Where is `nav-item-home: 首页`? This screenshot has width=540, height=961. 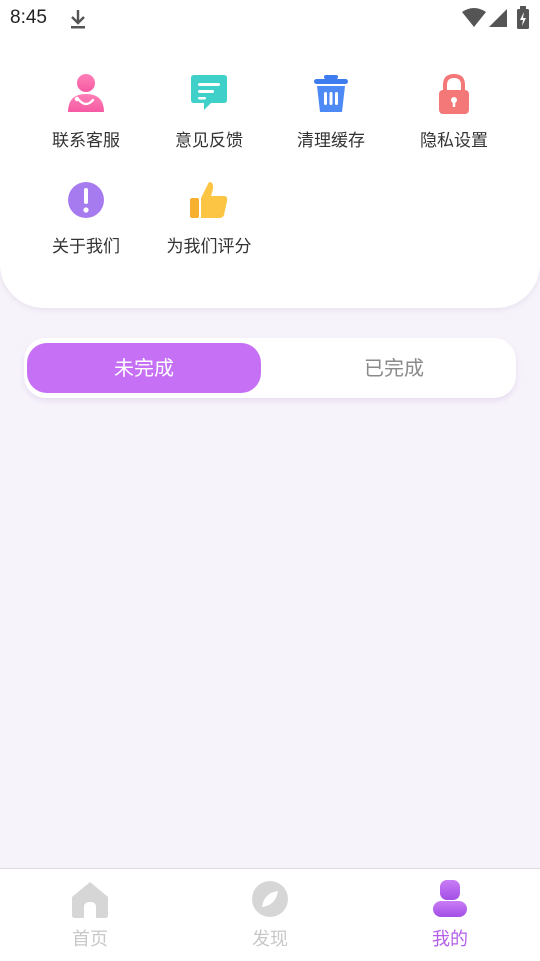
nav-item-home: 首页 is located at coordinates (90, 915).